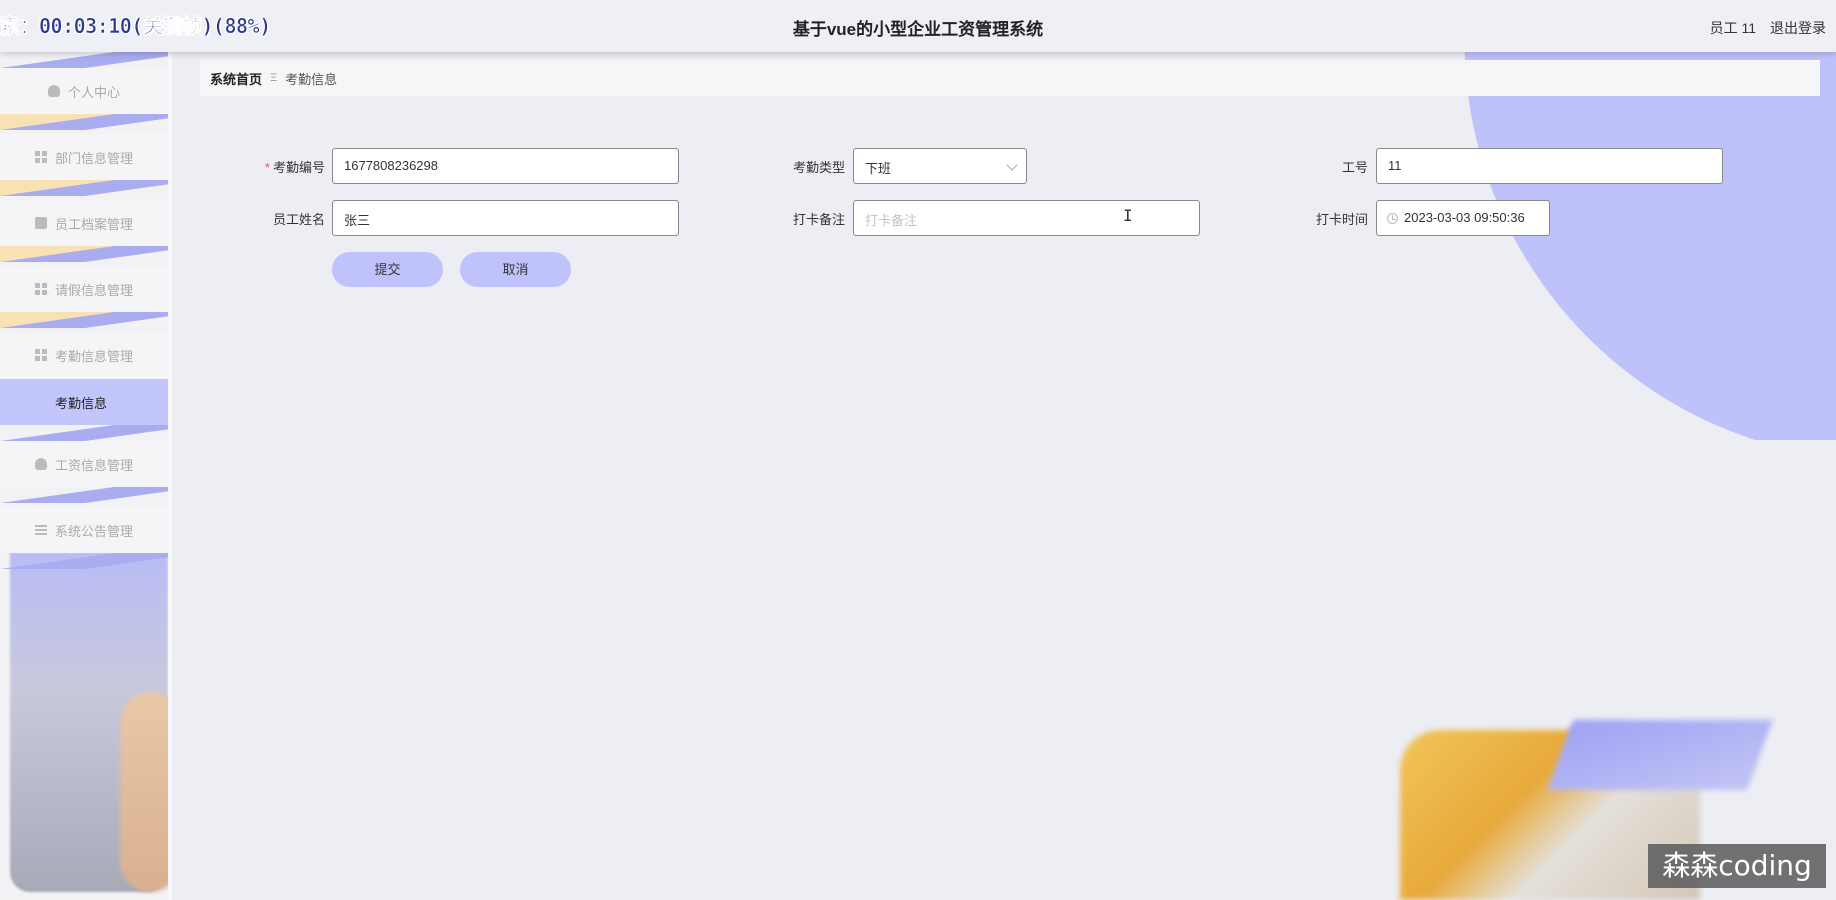 This screenshot has height=900, width=1836. I want to click on sidebar-item-announcements: 系统公告管理, so click(84, 530).